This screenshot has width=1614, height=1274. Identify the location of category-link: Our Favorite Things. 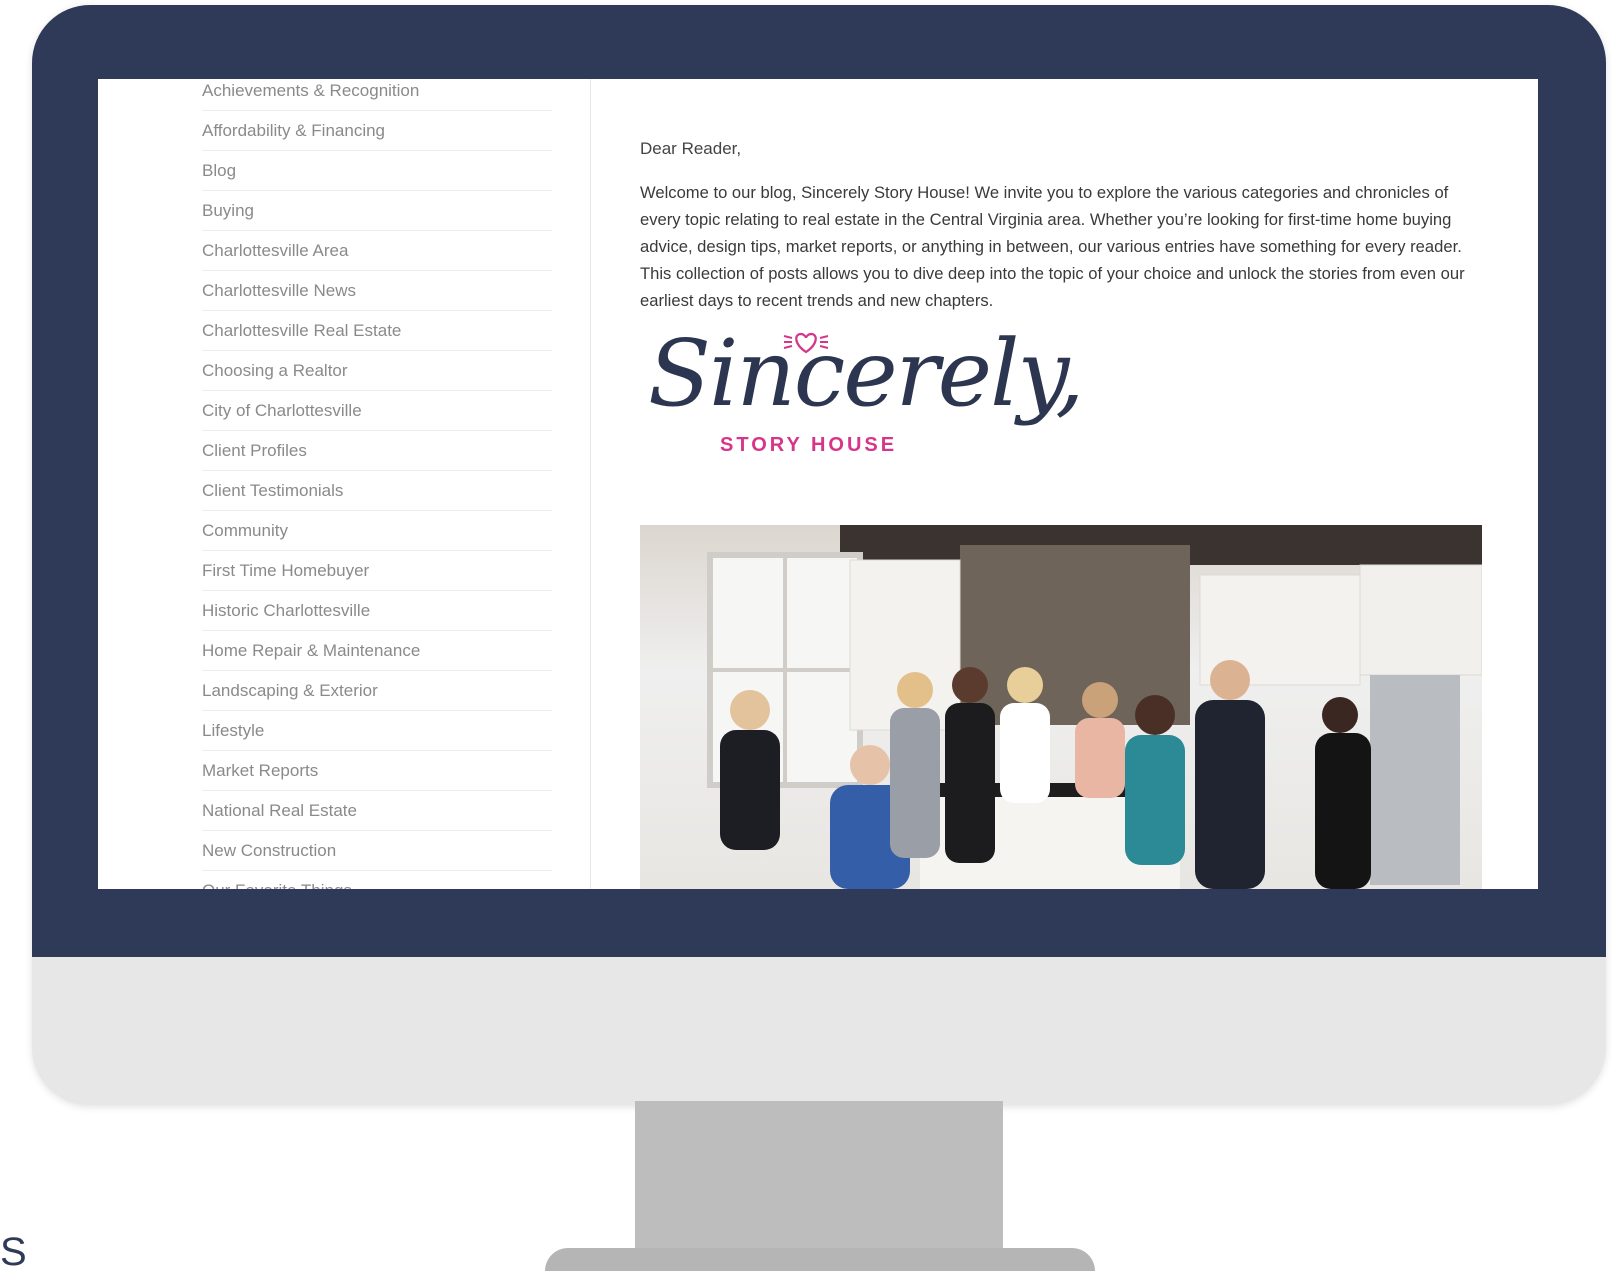
(377, 880).